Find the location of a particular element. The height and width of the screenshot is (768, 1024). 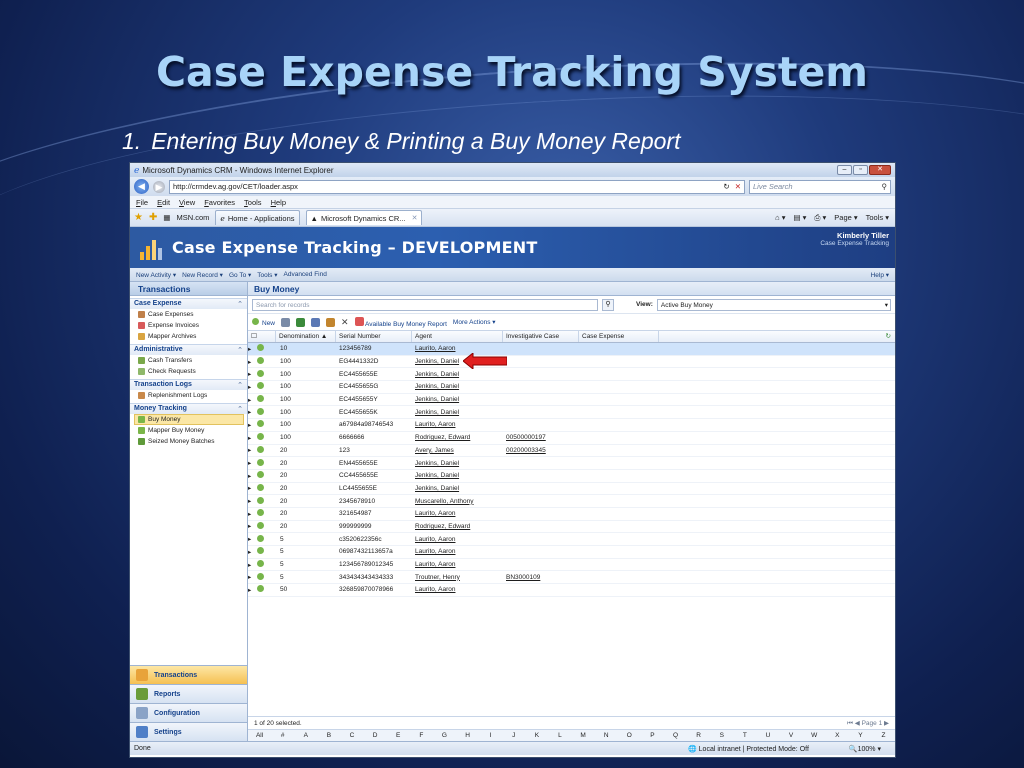

table-row: ▸ 20 321654987 Laurito, Aaron is located at coordinates (571, 514).